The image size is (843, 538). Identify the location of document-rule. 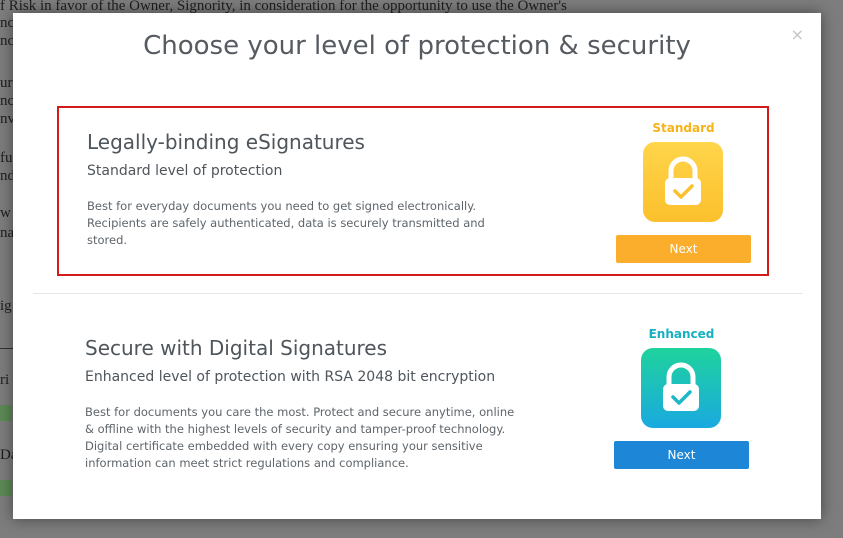
(7, 348).